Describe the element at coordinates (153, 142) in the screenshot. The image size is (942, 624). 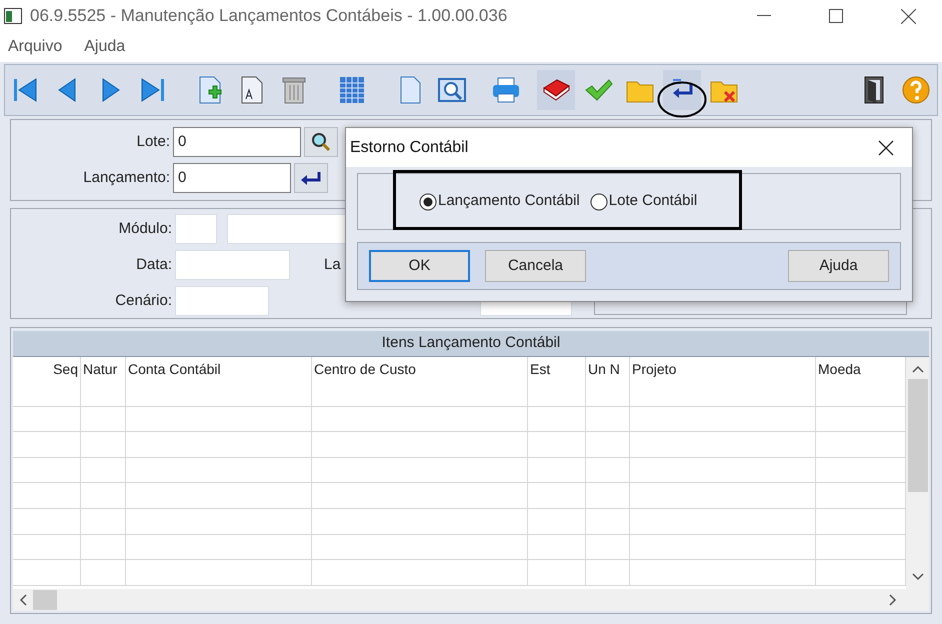
I see `field-label: Lote:` at that location.